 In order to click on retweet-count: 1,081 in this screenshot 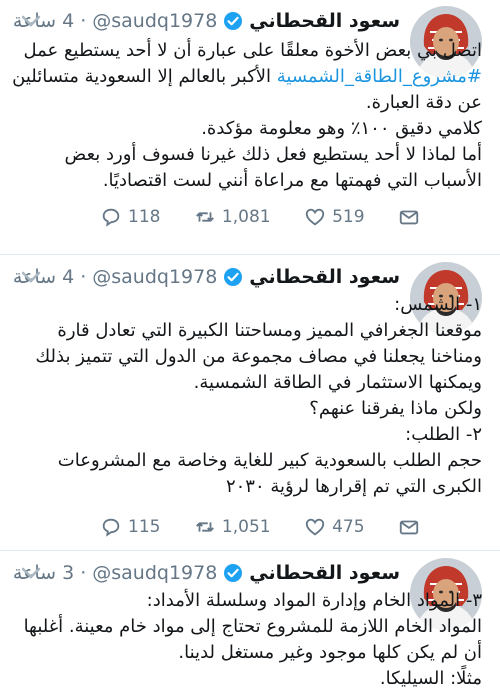, I will do `click(246, 217)`.